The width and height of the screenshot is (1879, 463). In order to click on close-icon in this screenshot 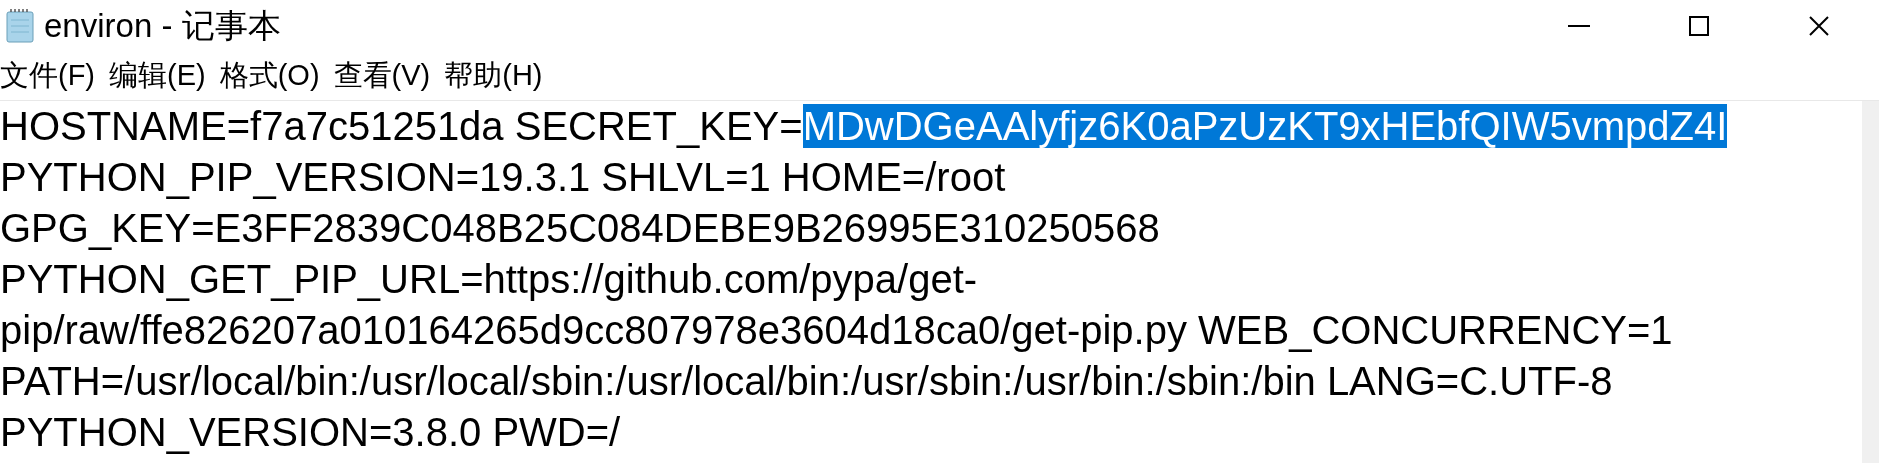, I will do `click(1819, 26)`.